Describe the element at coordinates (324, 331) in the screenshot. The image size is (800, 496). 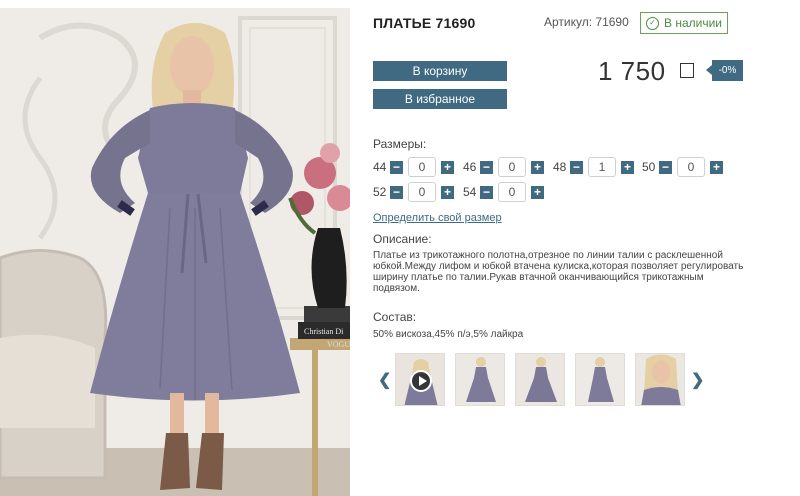
I see `book-text-top: Christian Di` at that location.